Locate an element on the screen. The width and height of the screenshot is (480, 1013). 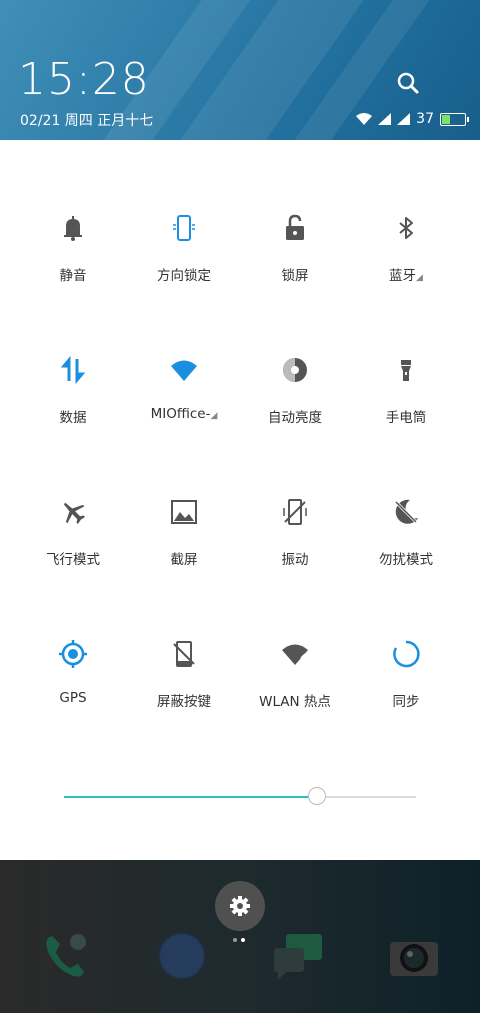
battery-percent: 37 is located at coordinates (425, 119).